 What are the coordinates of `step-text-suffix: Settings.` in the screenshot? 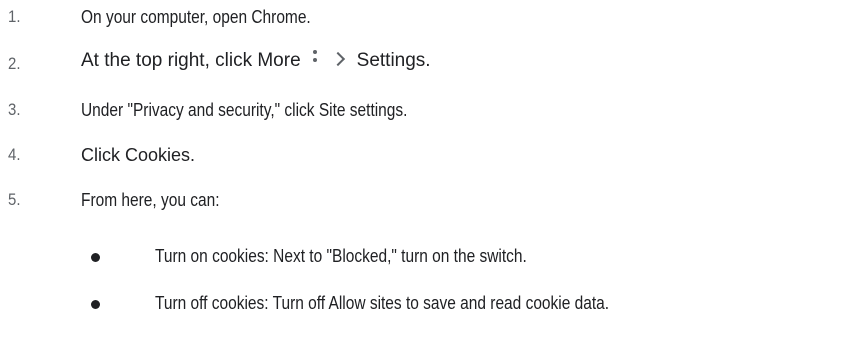 It's located at (393, 60).